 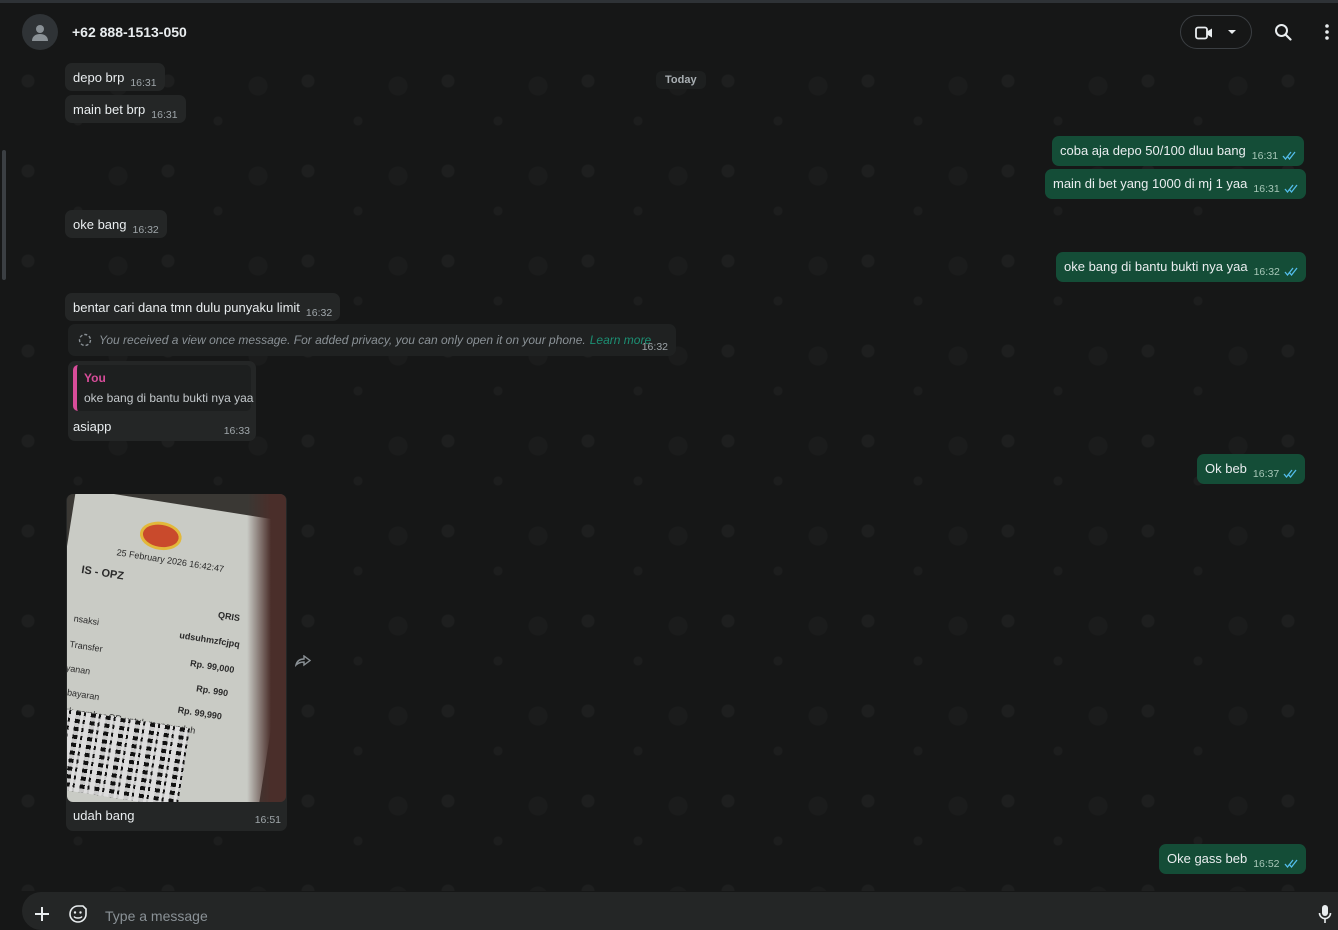 I want to click on outgoing-message: Ok beb 16:37, so click(x=1251, y=469).